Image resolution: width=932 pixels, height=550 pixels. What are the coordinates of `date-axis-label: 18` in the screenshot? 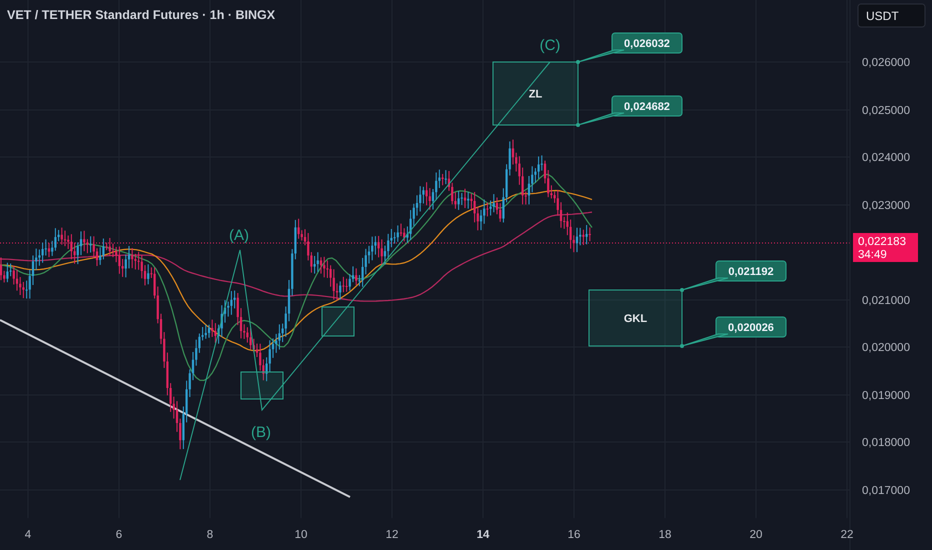 It's located at (665, 535).